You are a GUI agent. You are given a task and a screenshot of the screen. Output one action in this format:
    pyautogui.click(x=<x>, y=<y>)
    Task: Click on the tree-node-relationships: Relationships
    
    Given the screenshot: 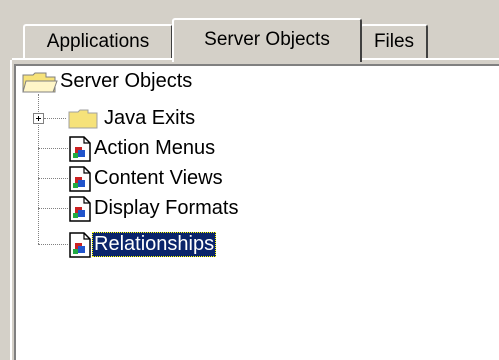 What is the action you would take?
    pyautogui.click(x=142, y=244)
    